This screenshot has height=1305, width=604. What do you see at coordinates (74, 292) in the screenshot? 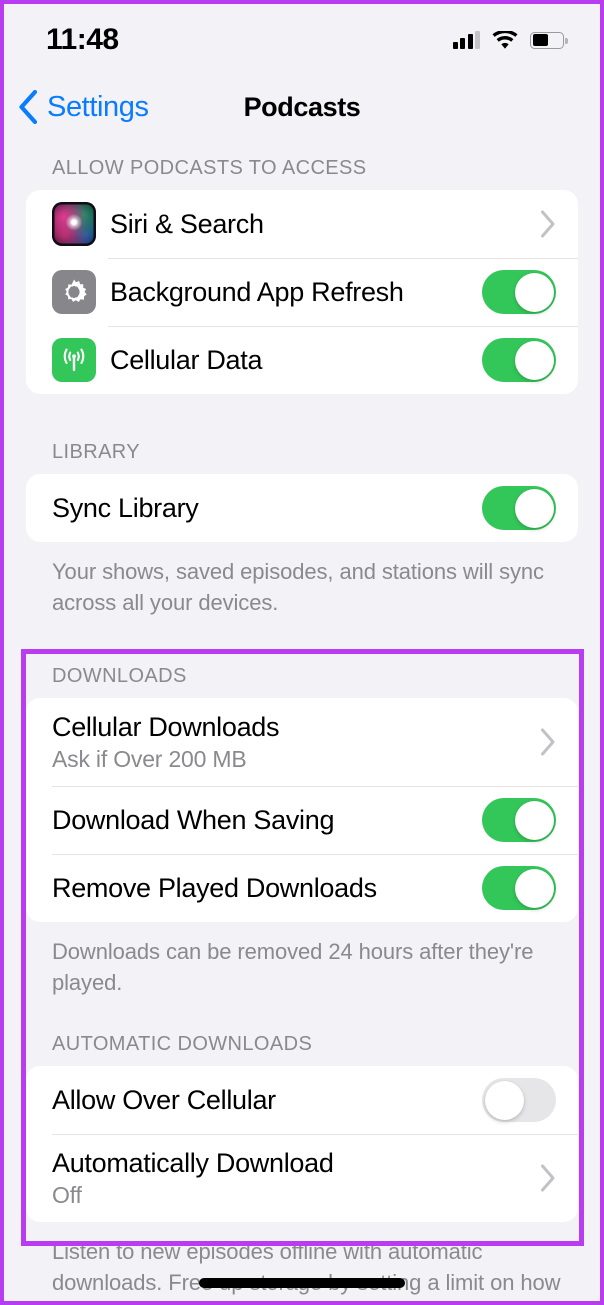
I see `gear-icon` at bounding box center [74, 292].